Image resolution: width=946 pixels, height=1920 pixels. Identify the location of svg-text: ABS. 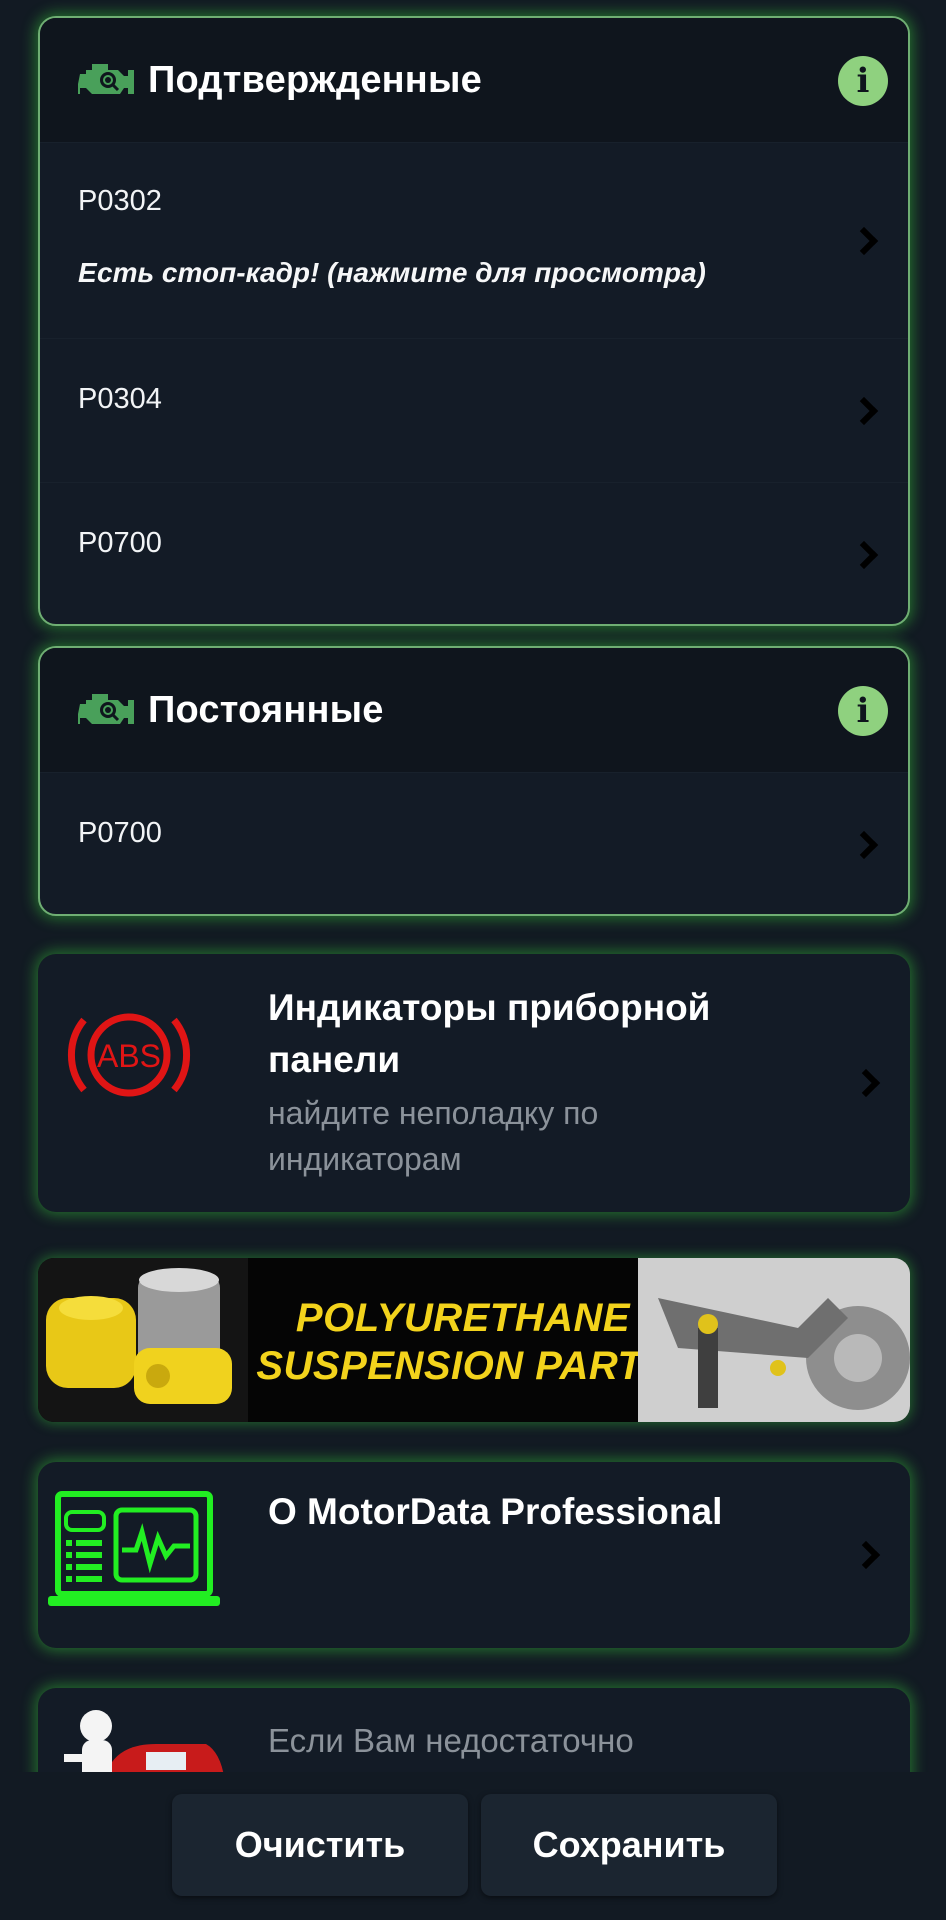
(129, 1056).